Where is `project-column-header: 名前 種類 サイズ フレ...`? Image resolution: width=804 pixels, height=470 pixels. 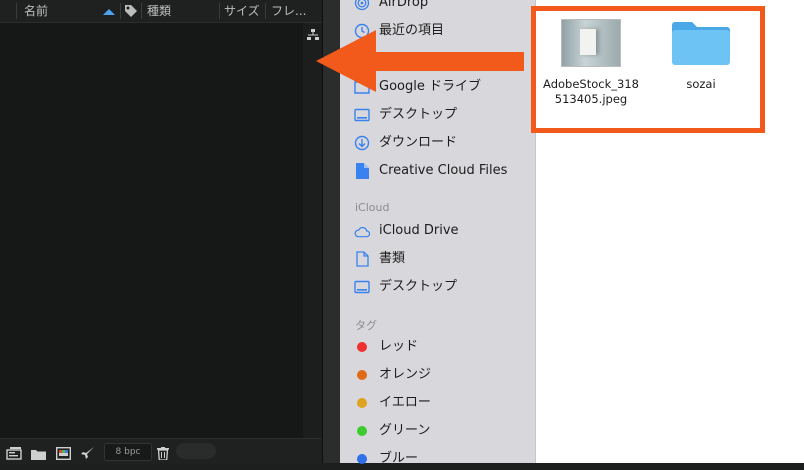
project-column-header: 名前 種類 サイズ フレ... is located at coordinates (161, 11).